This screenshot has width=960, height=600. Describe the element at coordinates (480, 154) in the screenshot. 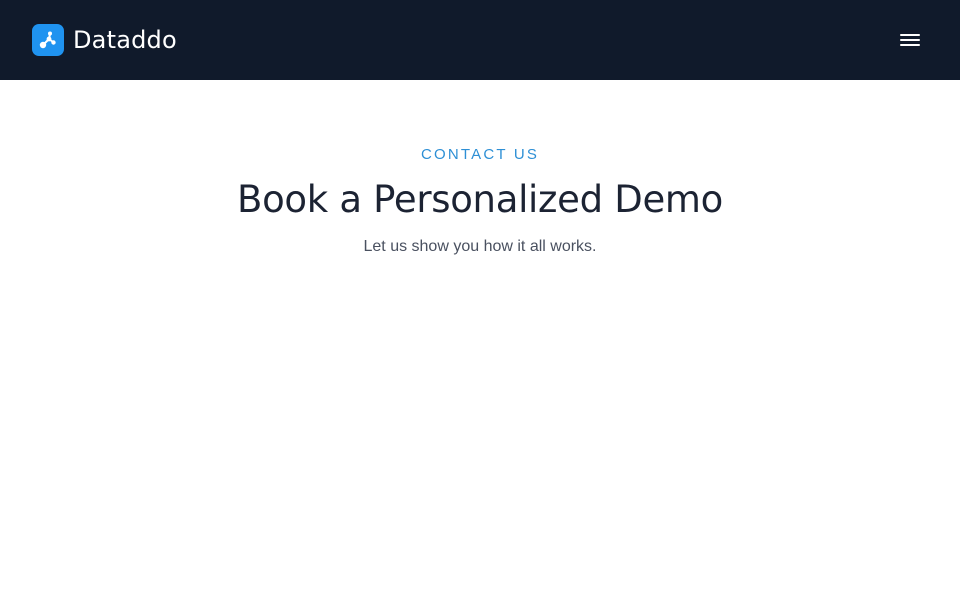

I see `section-eyebrow: CONTACT US` at that location.